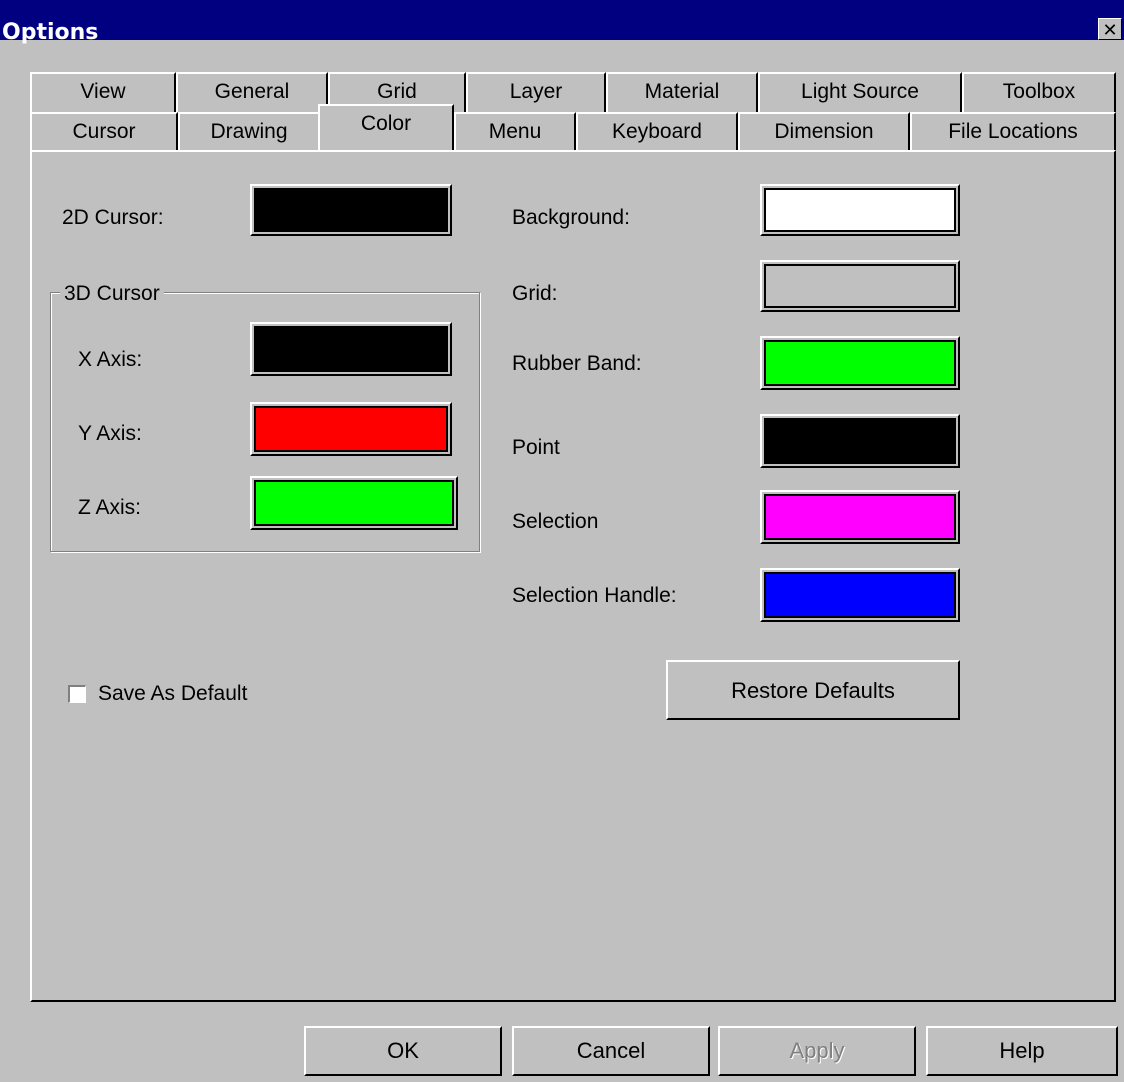 The image size is (1124, 1082). I want to click on point-color-button, so click(860, 441).